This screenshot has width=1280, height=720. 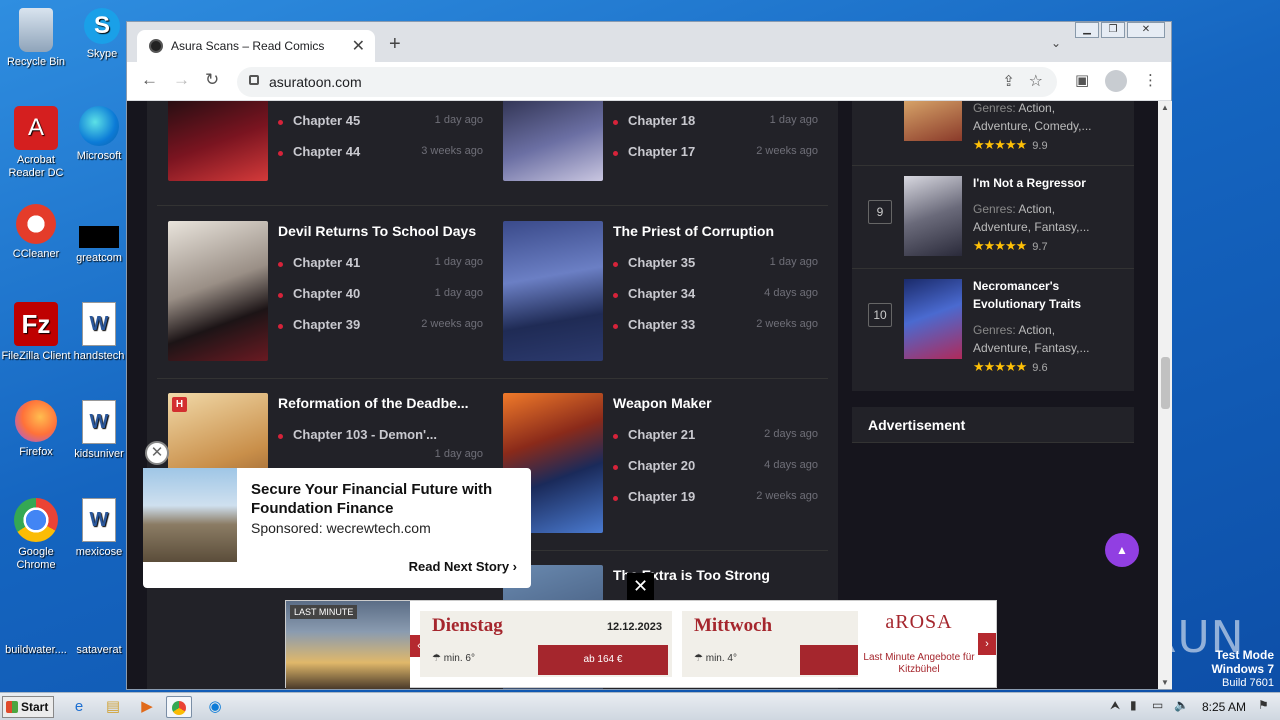 I want to click on media-player-taskbar-icon: ▶, so click(x=147, y=707).